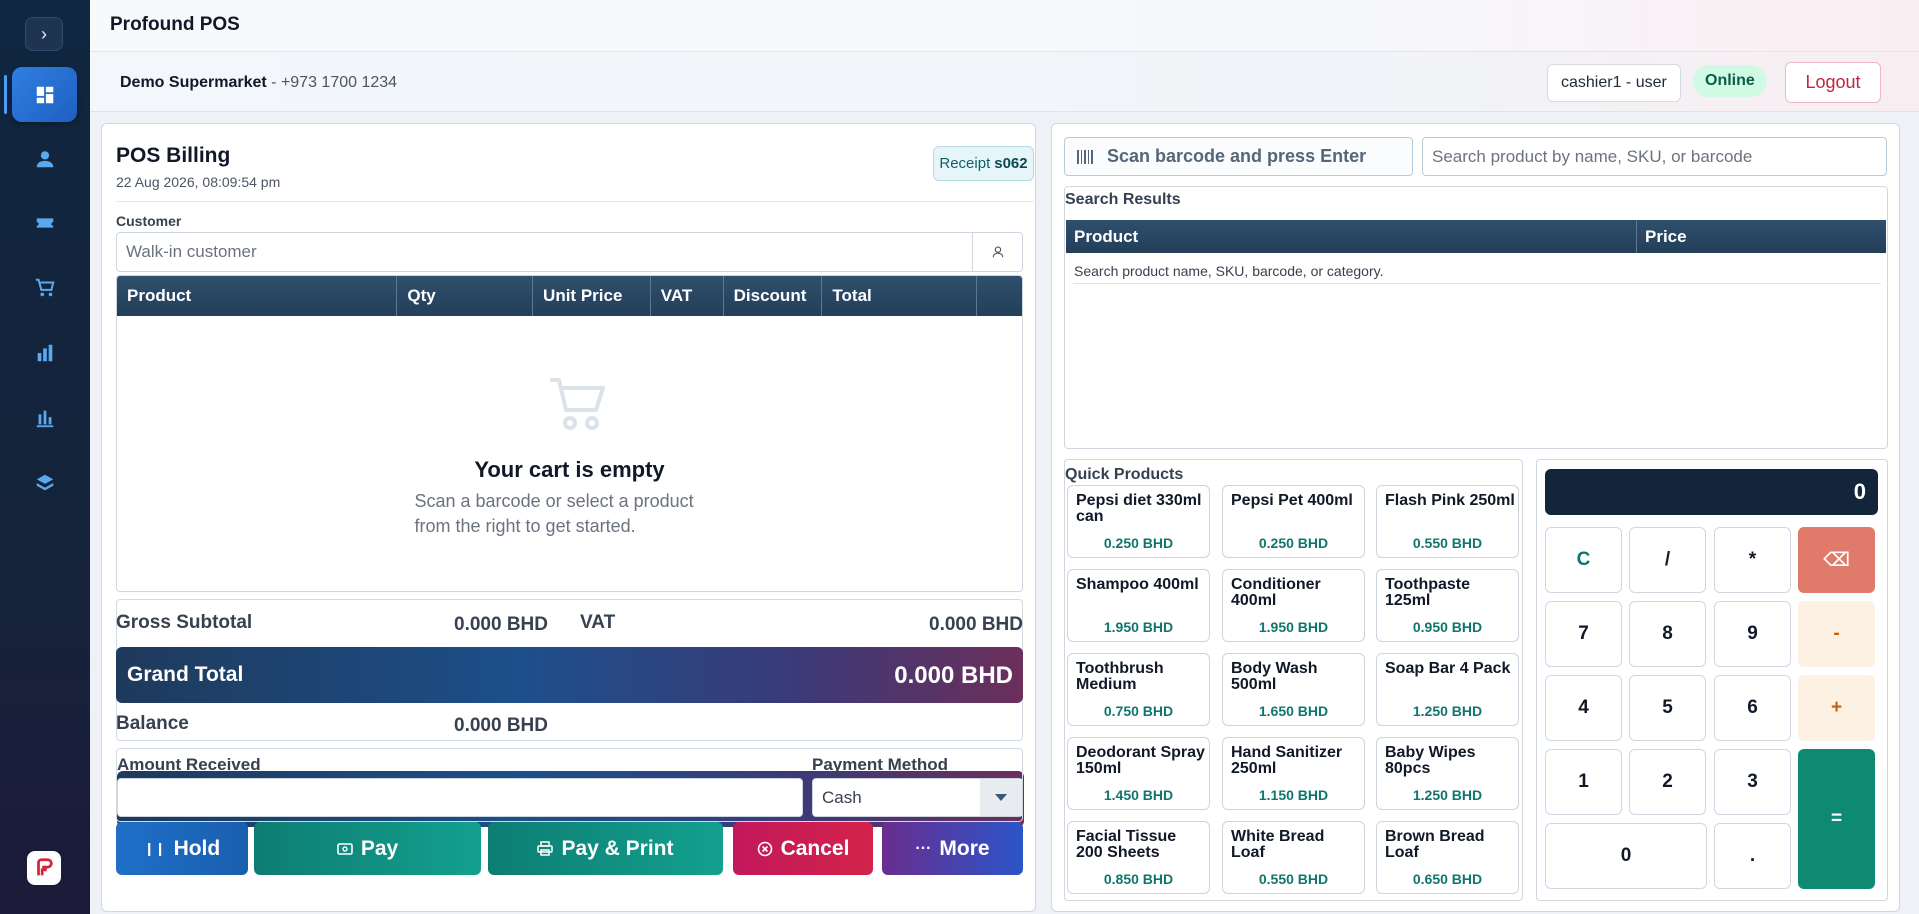  I want to click on equals-key: =, so click(1836, 819).